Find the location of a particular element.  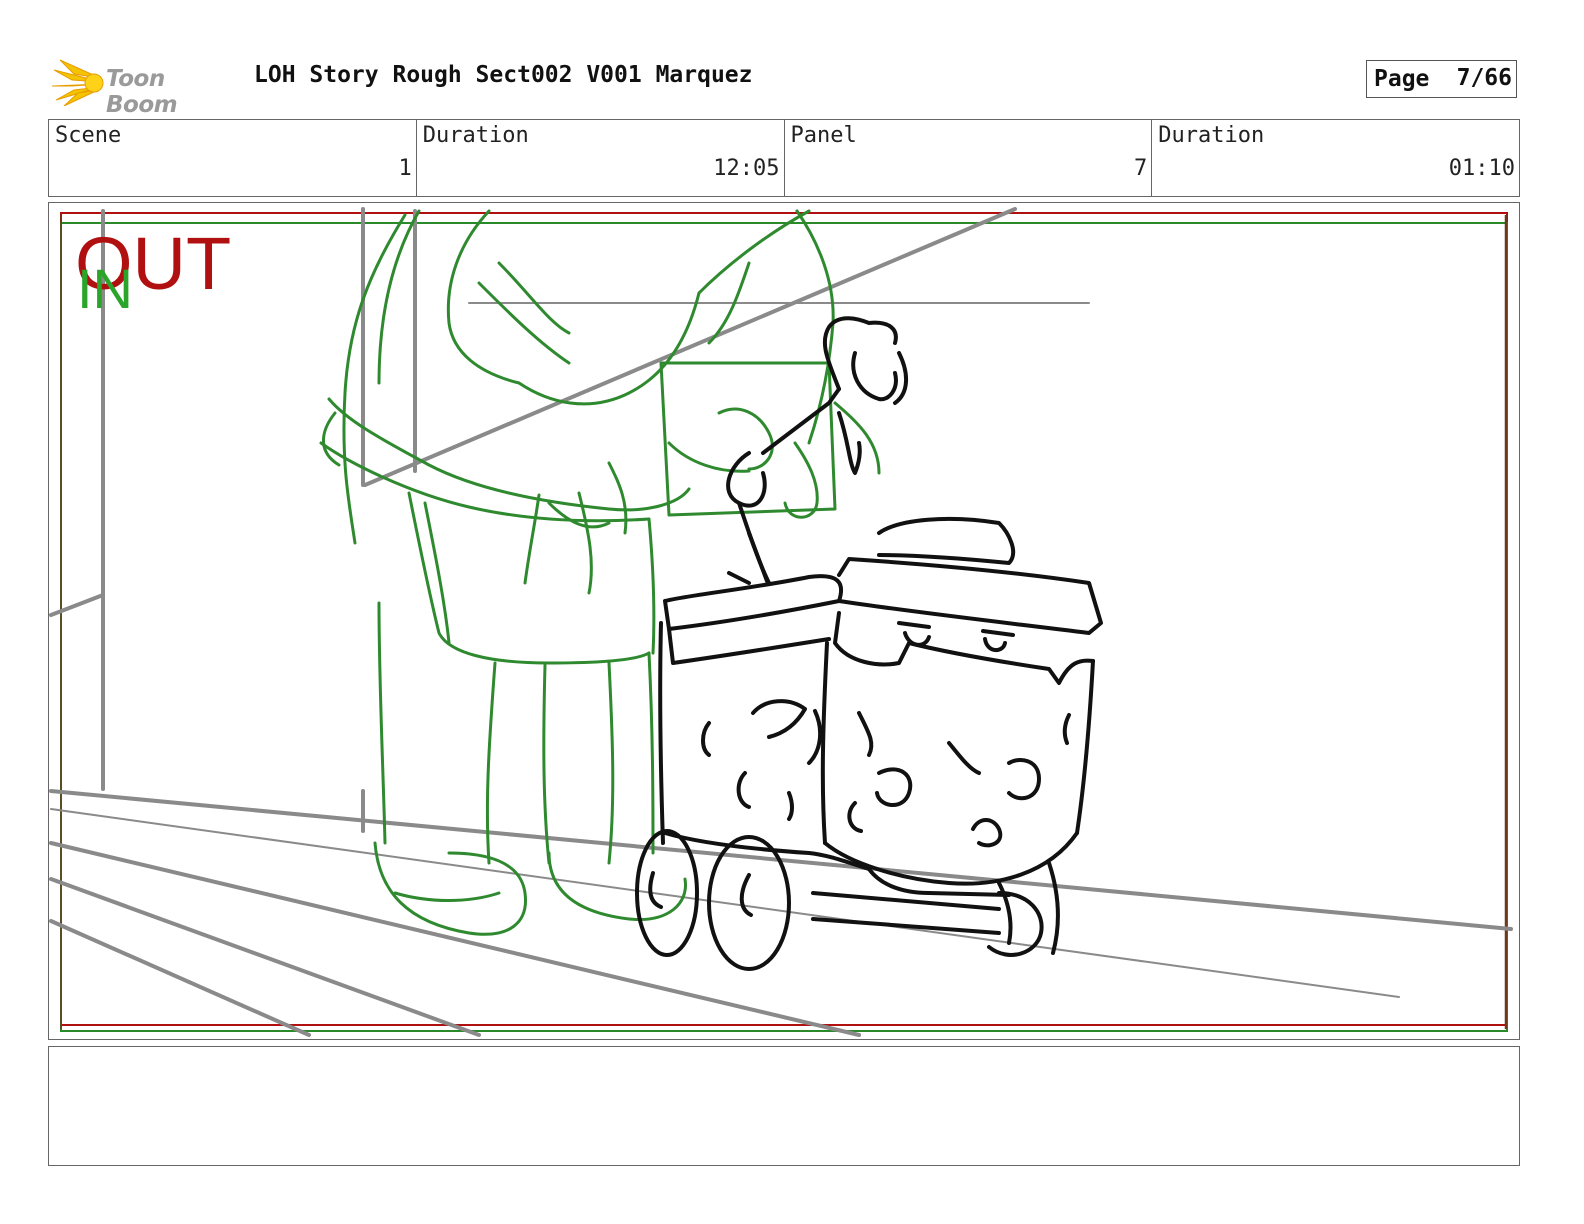

scene-duration-label: Duration is located at coordinates (475, 135).